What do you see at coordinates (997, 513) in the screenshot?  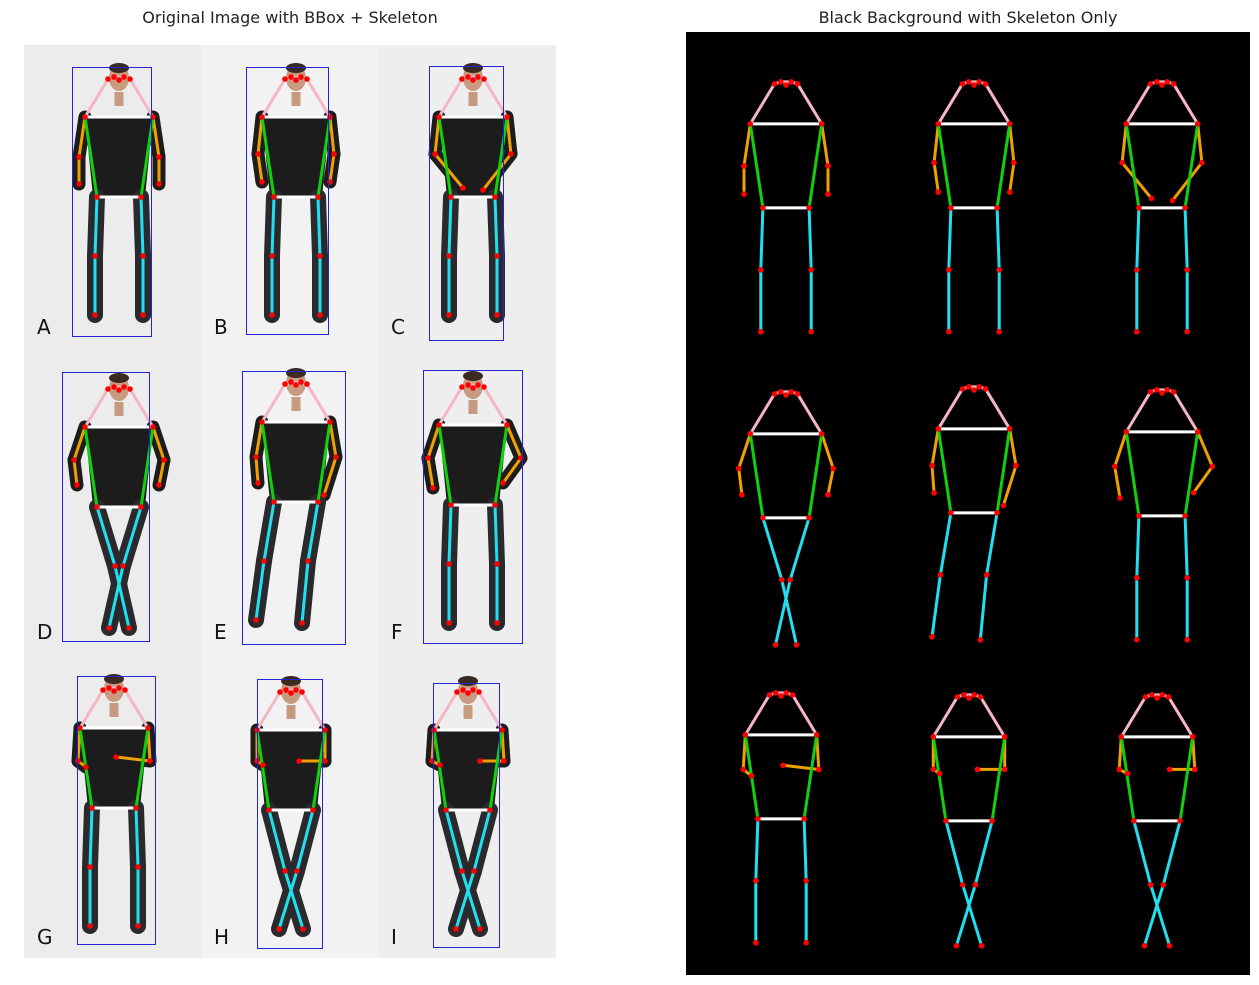 I see `keypoint-rHip` at bounding box center [997, 513].